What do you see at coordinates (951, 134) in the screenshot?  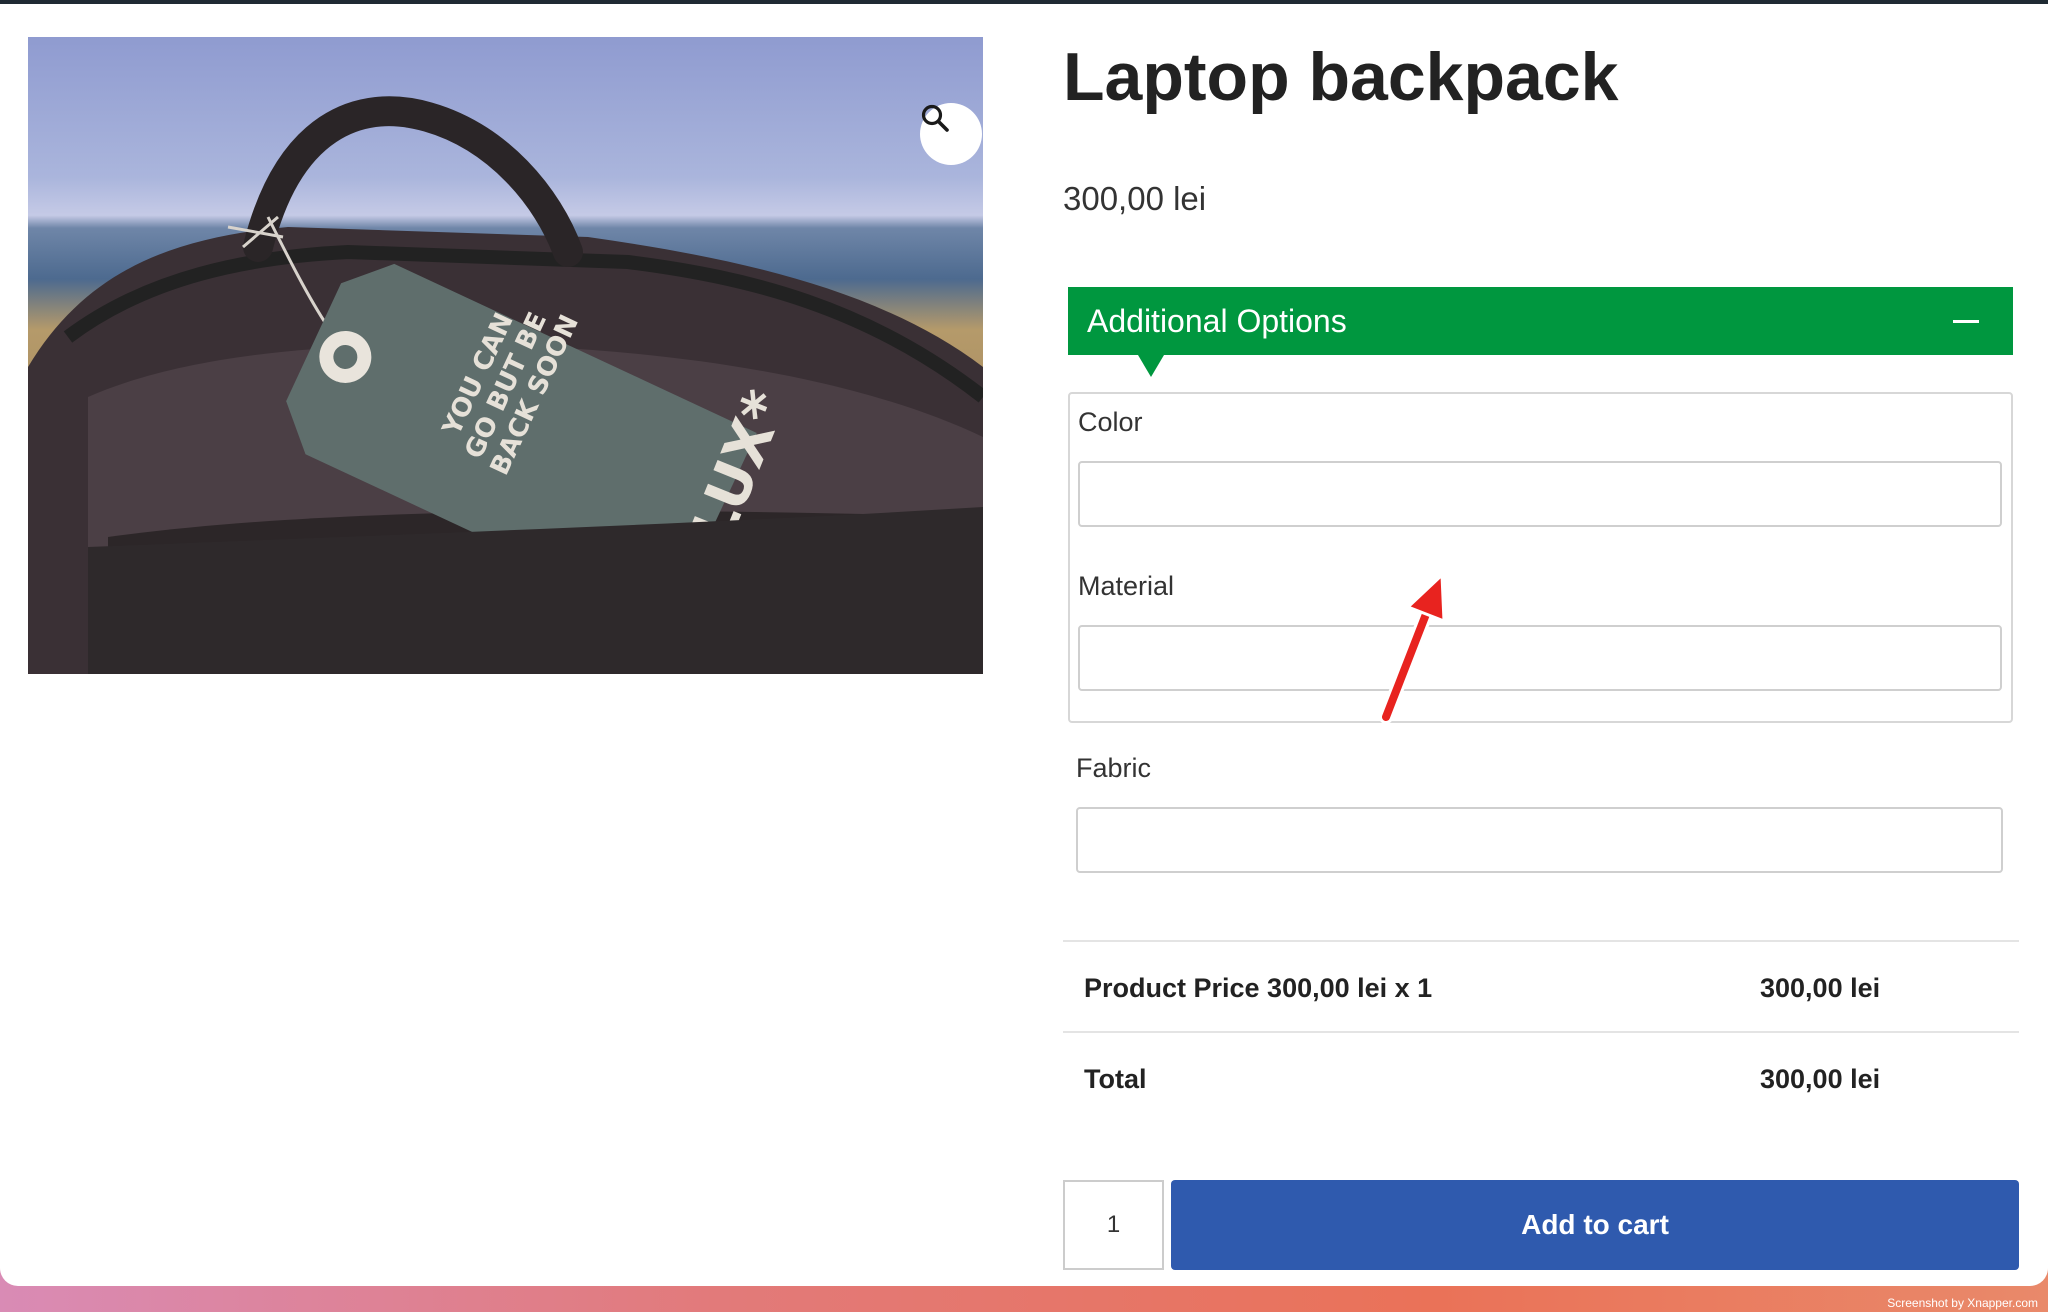 I see `zoom-button` at bounding box center [951, 134].